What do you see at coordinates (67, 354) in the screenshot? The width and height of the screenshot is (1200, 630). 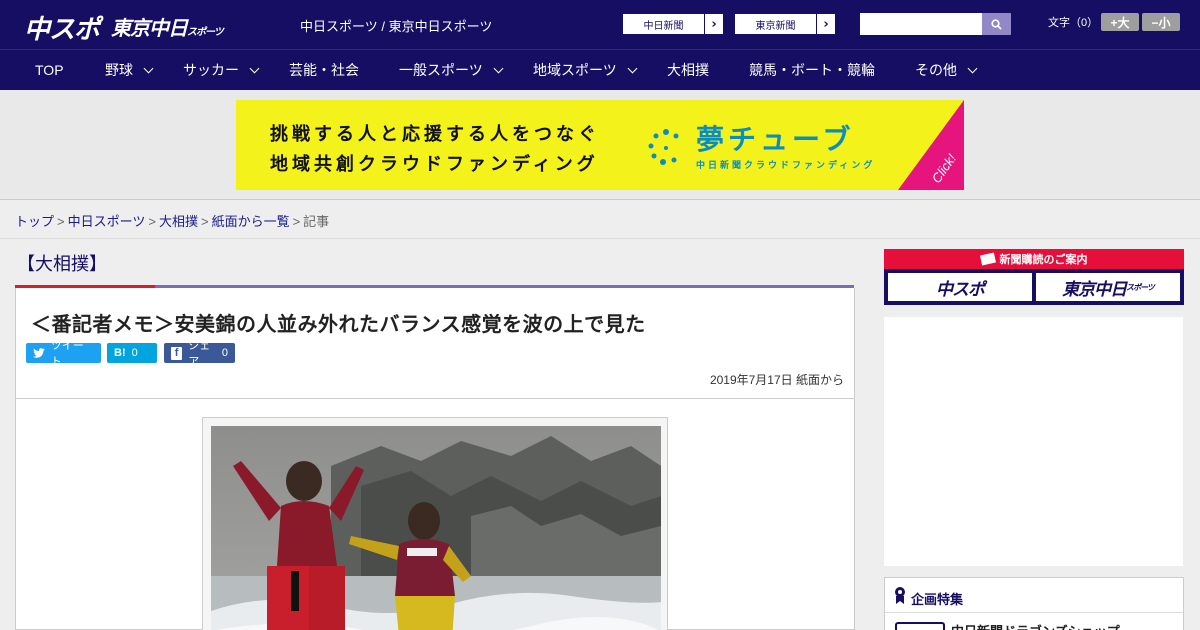 I see `tweet-label: ツイート` at bounding box center [67, 354].